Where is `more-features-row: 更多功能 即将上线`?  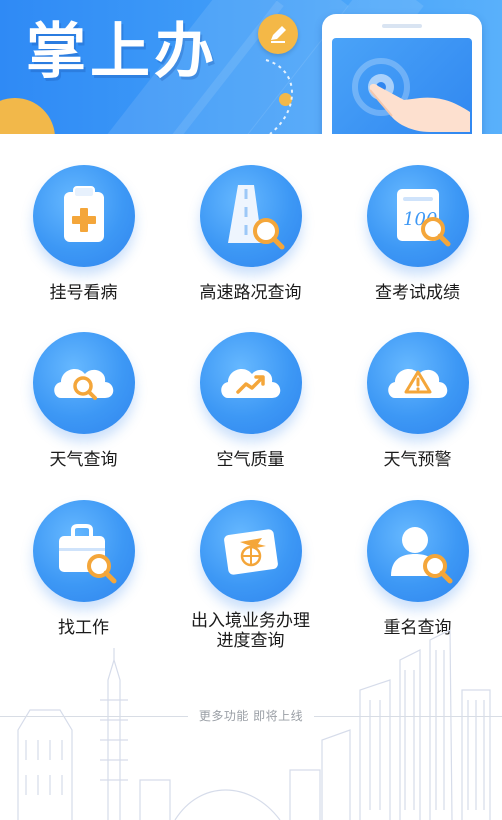 more-features-row: 更多功能 即将上线 is located at coordinates (251, 716).